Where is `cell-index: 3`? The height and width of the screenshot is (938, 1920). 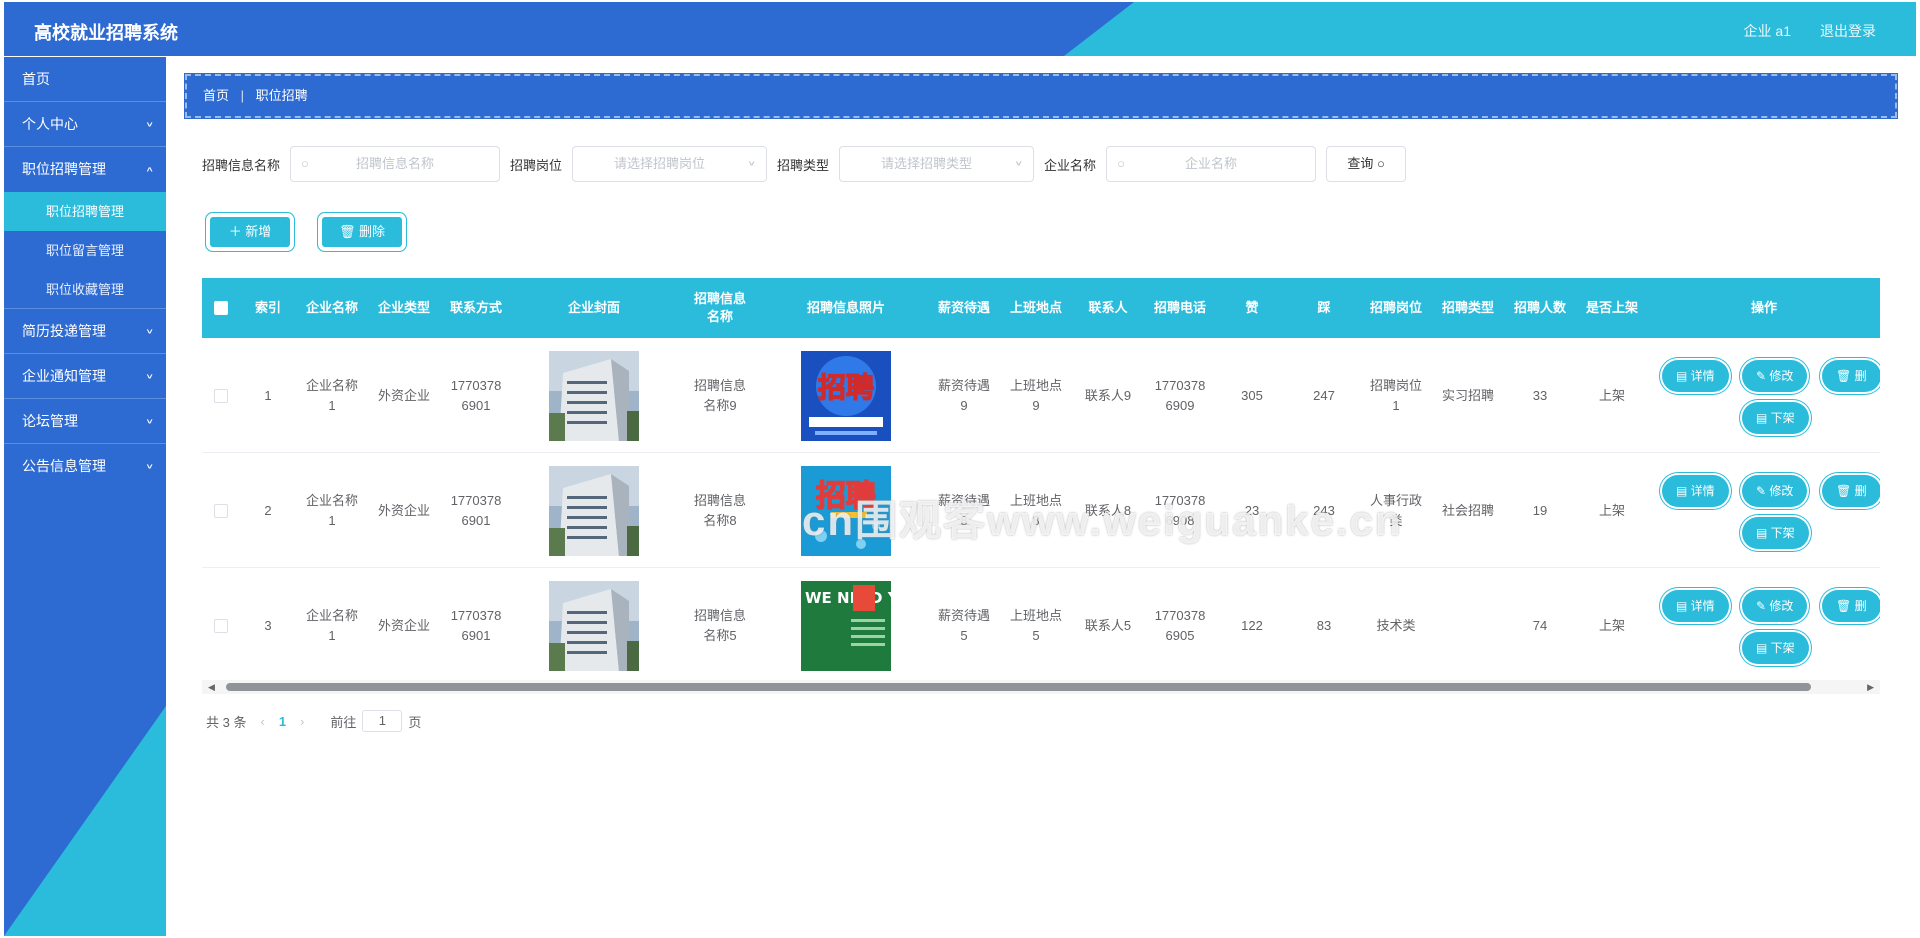
cell-index: 3 is located at coordinates (268, 625).